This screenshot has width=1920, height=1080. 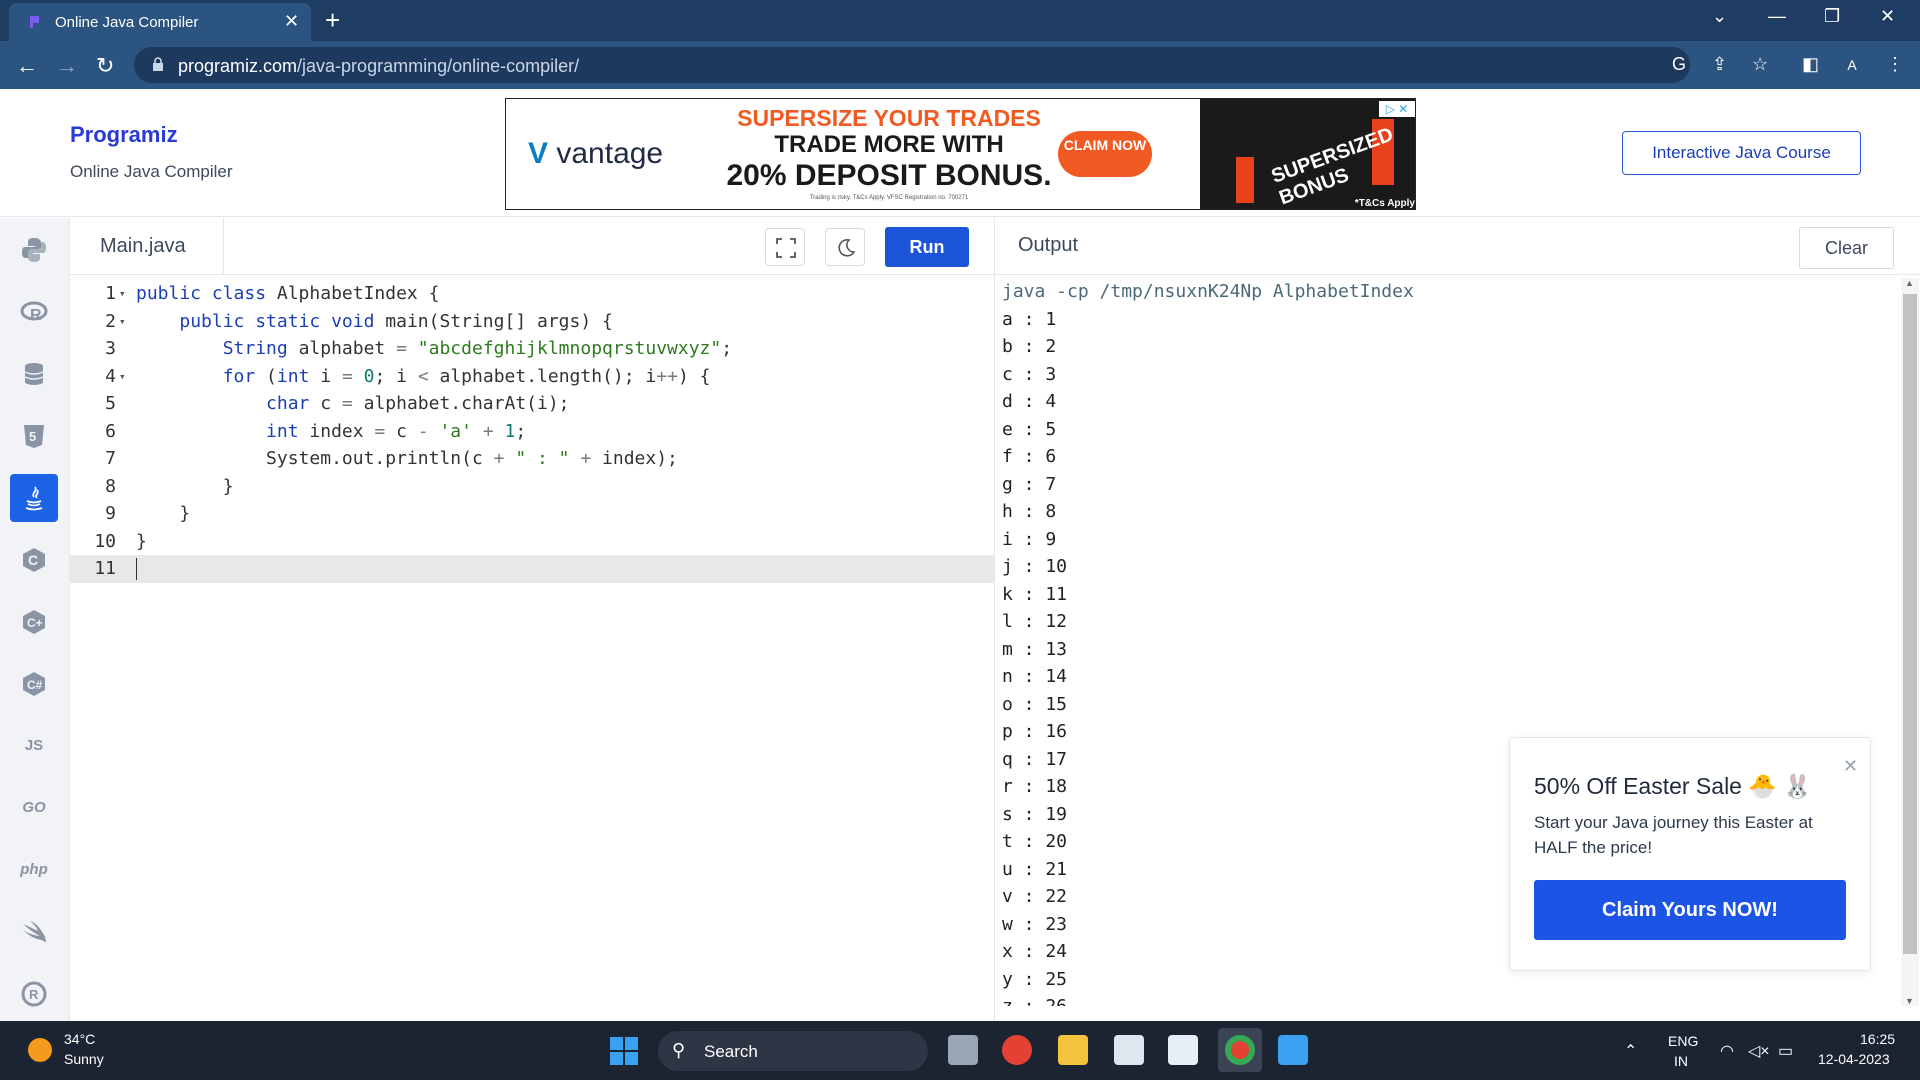 What do you see at coordinates (34, 250) in the screenshot?
I see `python-icon` at bounding box center [34, 250].